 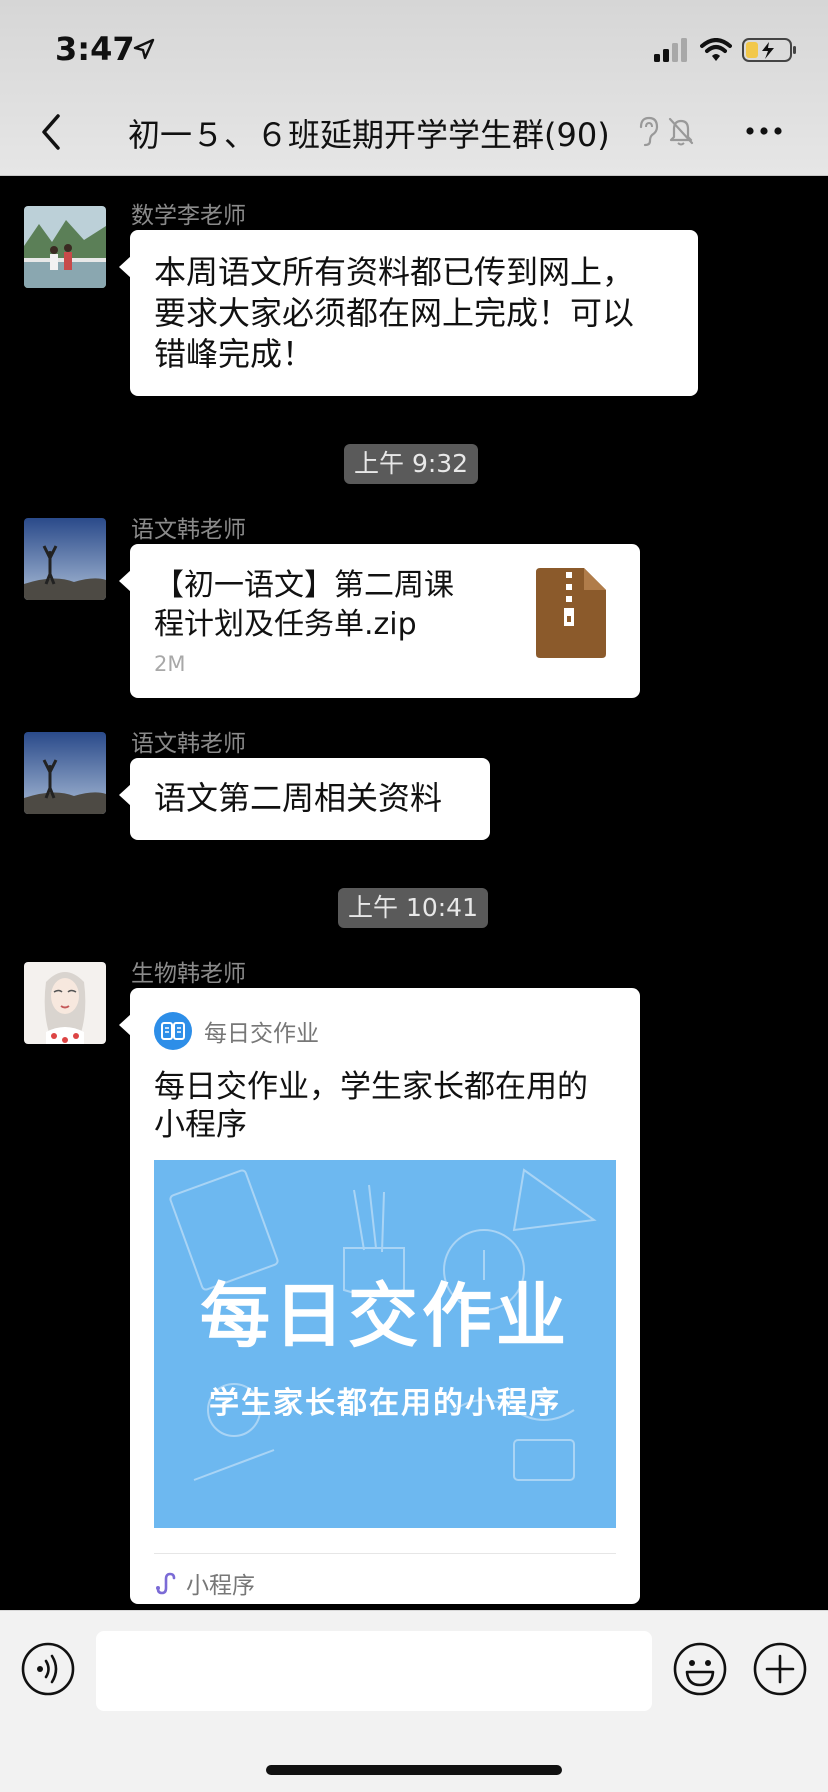 What do you see at coordinates (188, 216) in the screenshot?
I see `sender-name: 数学李老师` at bounding box center [188, 216].